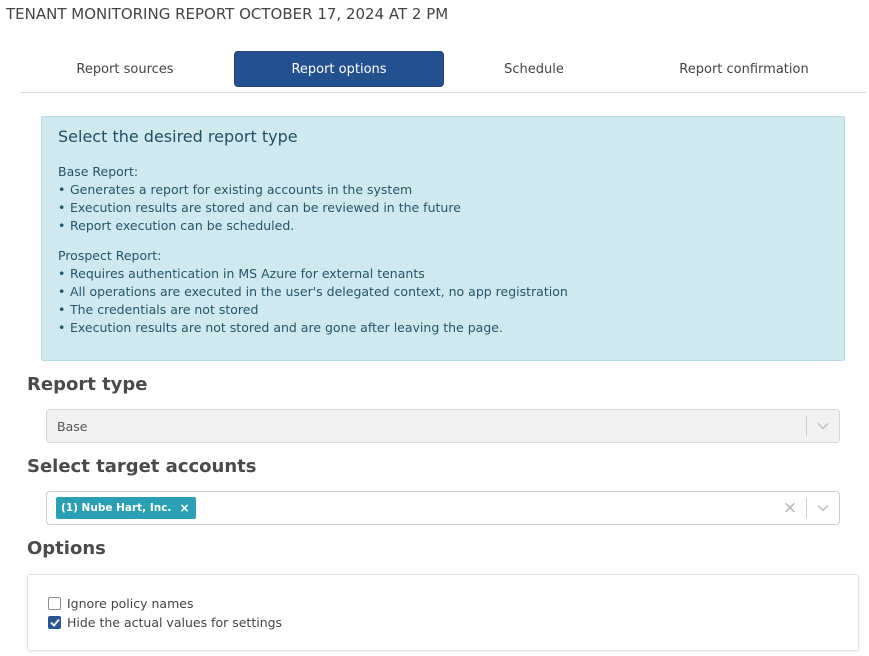 The image size is (869, 656). What do you see at coordinates (54, 603) in the screenshot?
I see `ignore-policy-names-checkbox` at bounding box center [54, 603].